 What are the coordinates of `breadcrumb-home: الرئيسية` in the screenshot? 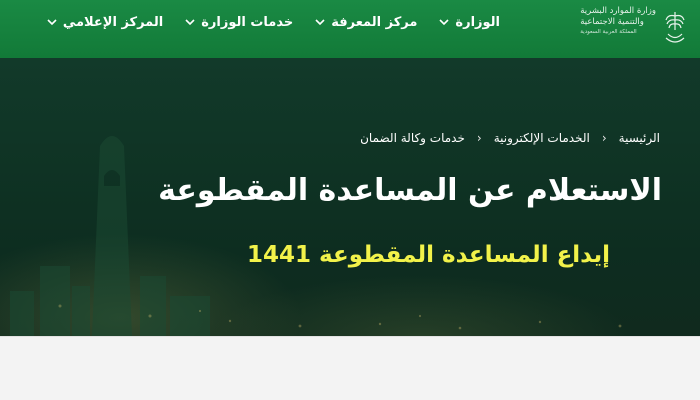 It's located at (639, 138).